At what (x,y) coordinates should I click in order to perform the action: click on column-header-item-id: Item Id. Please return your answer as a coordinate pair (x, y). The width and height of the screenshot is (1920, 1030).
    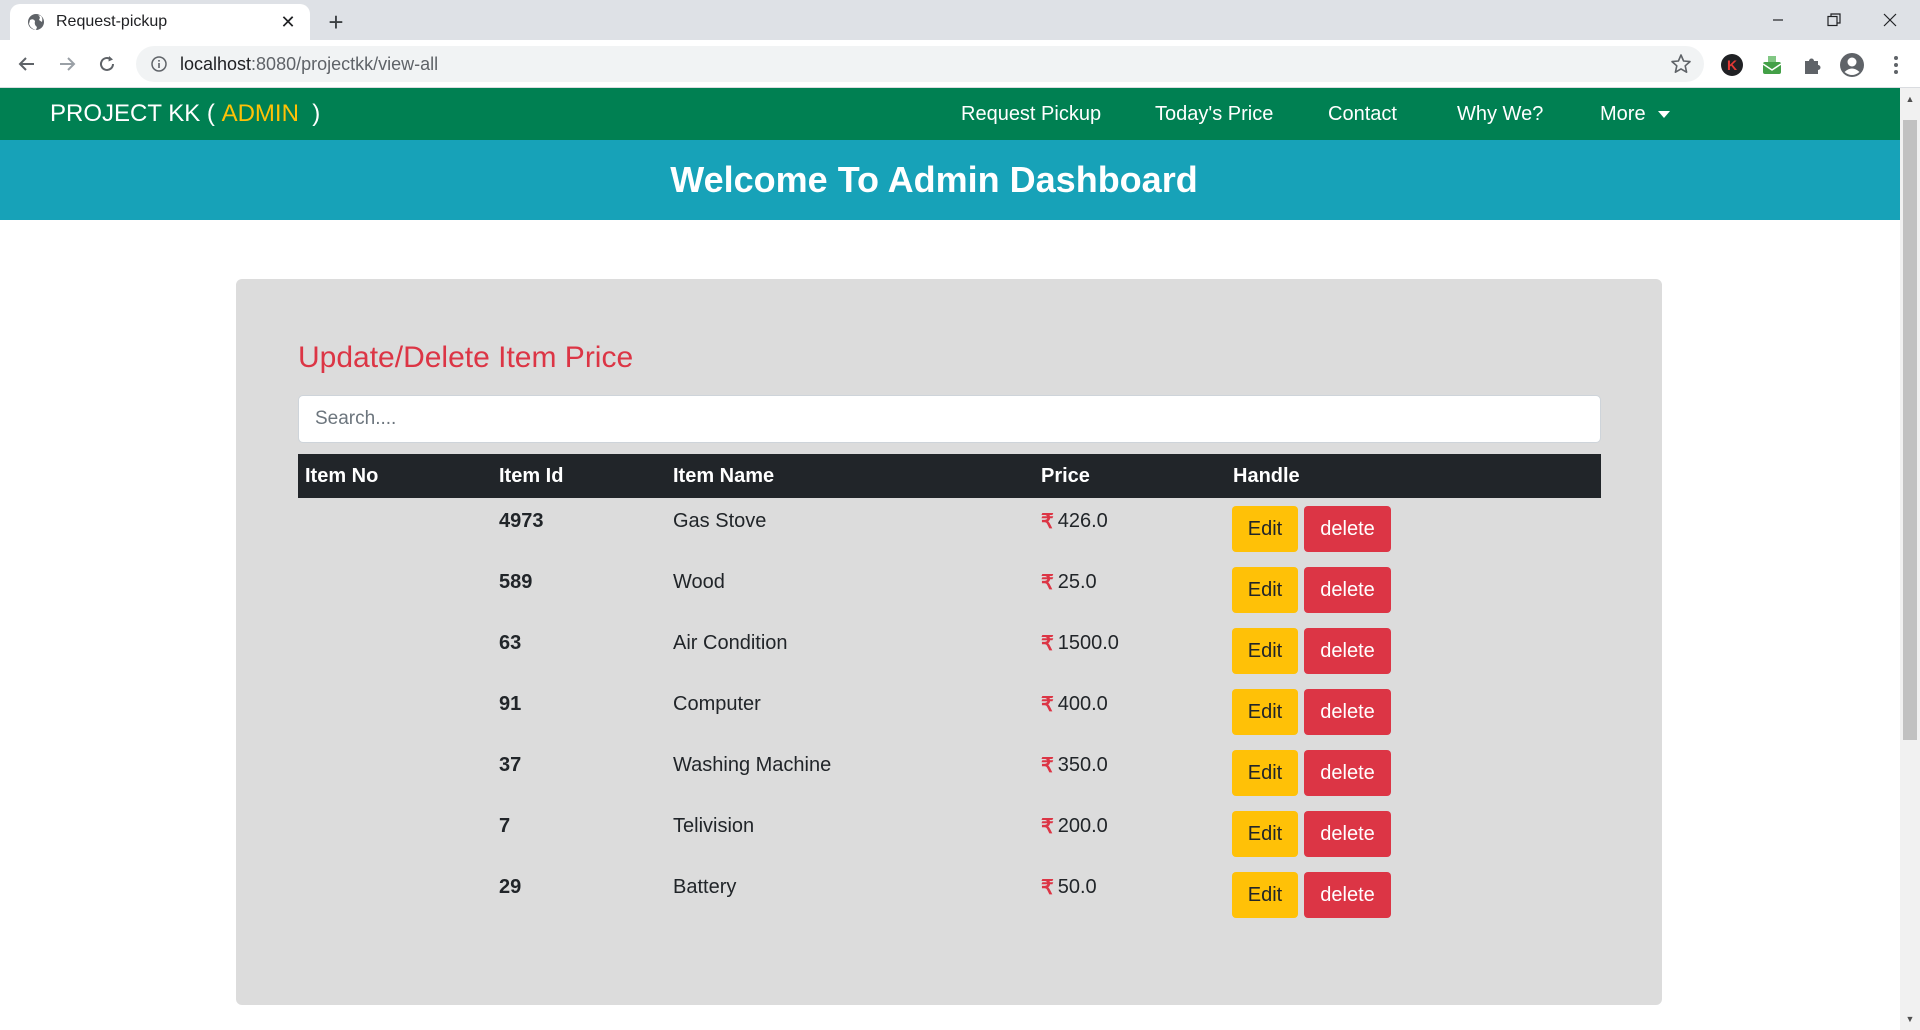
    Looking at the image, I should click on (531, 475).